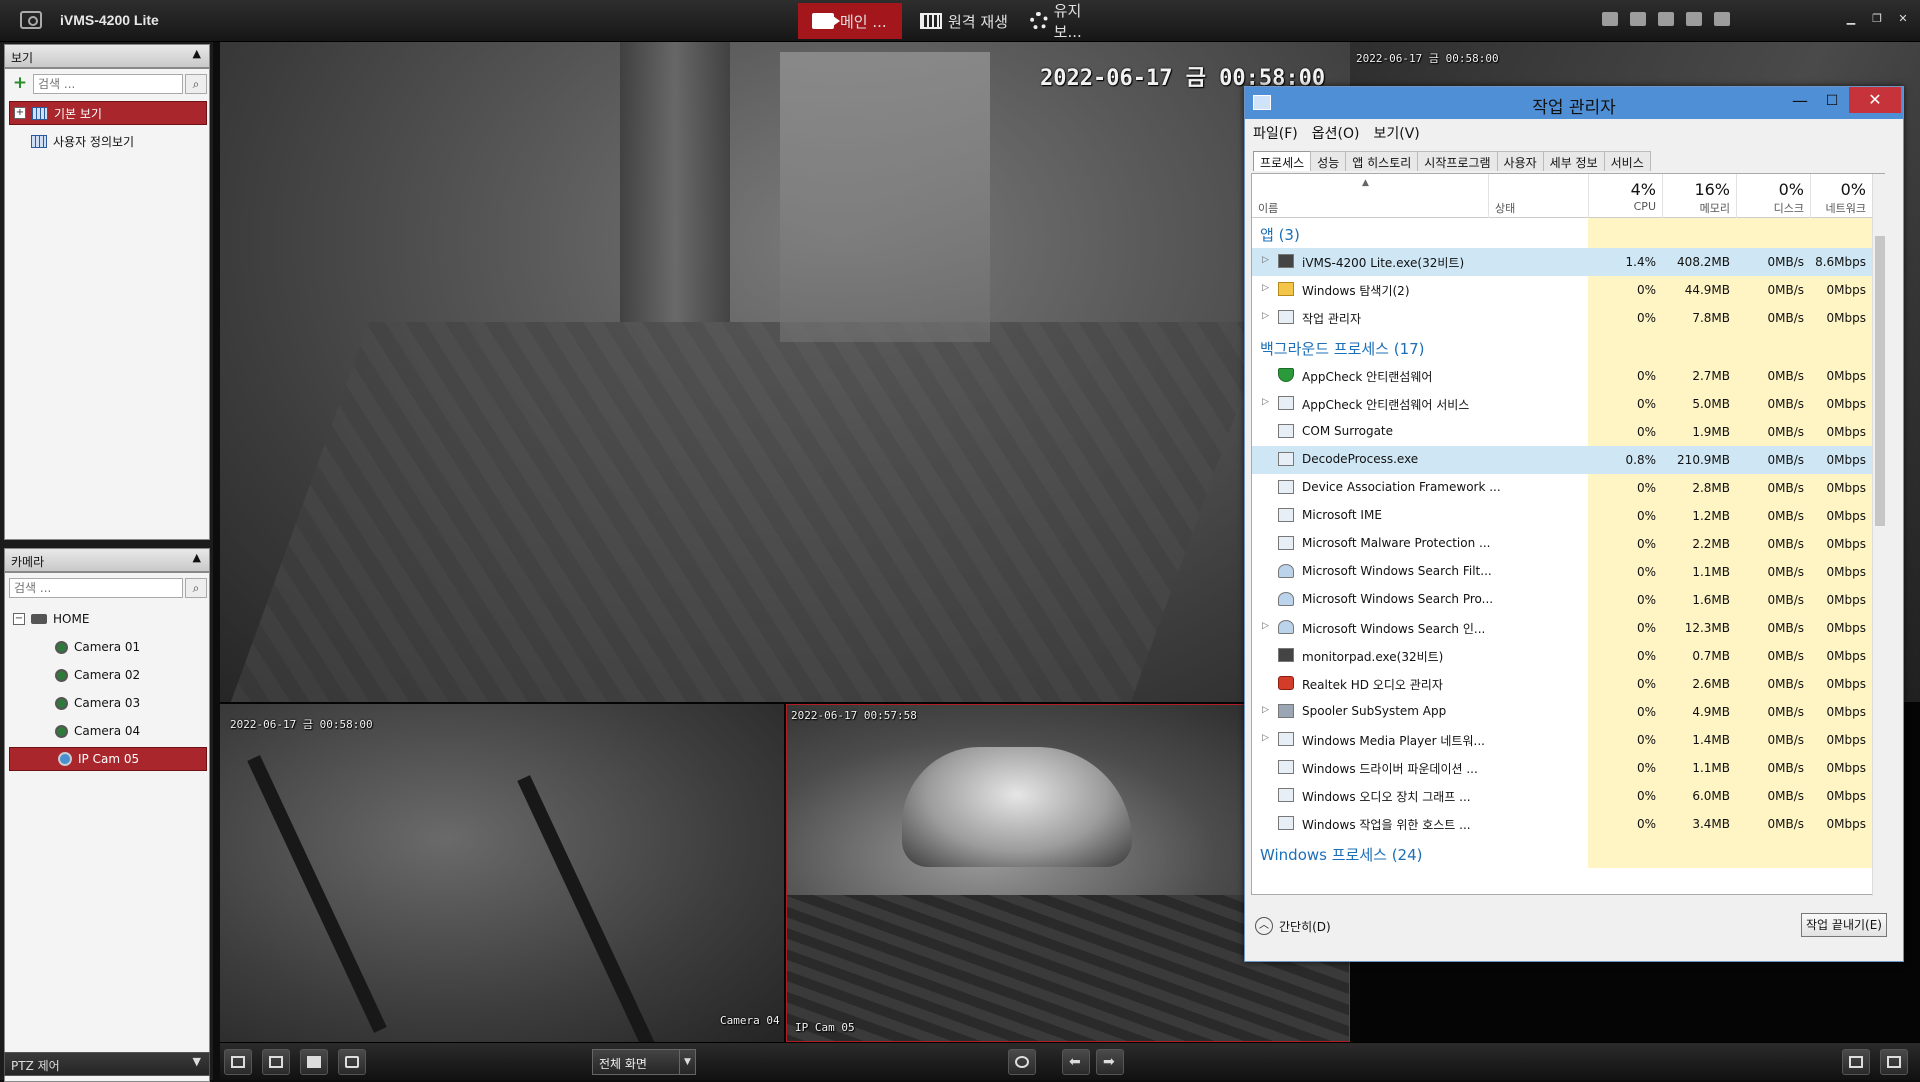 This screenshot has height=1082, width=1920. What do you see at coordinates (1562, 516) in the screenshot?
I see `process-row: Microsoft IME 0% 1.2MB 0MB/s 0Mbps` at bounding box center [1562, 516].